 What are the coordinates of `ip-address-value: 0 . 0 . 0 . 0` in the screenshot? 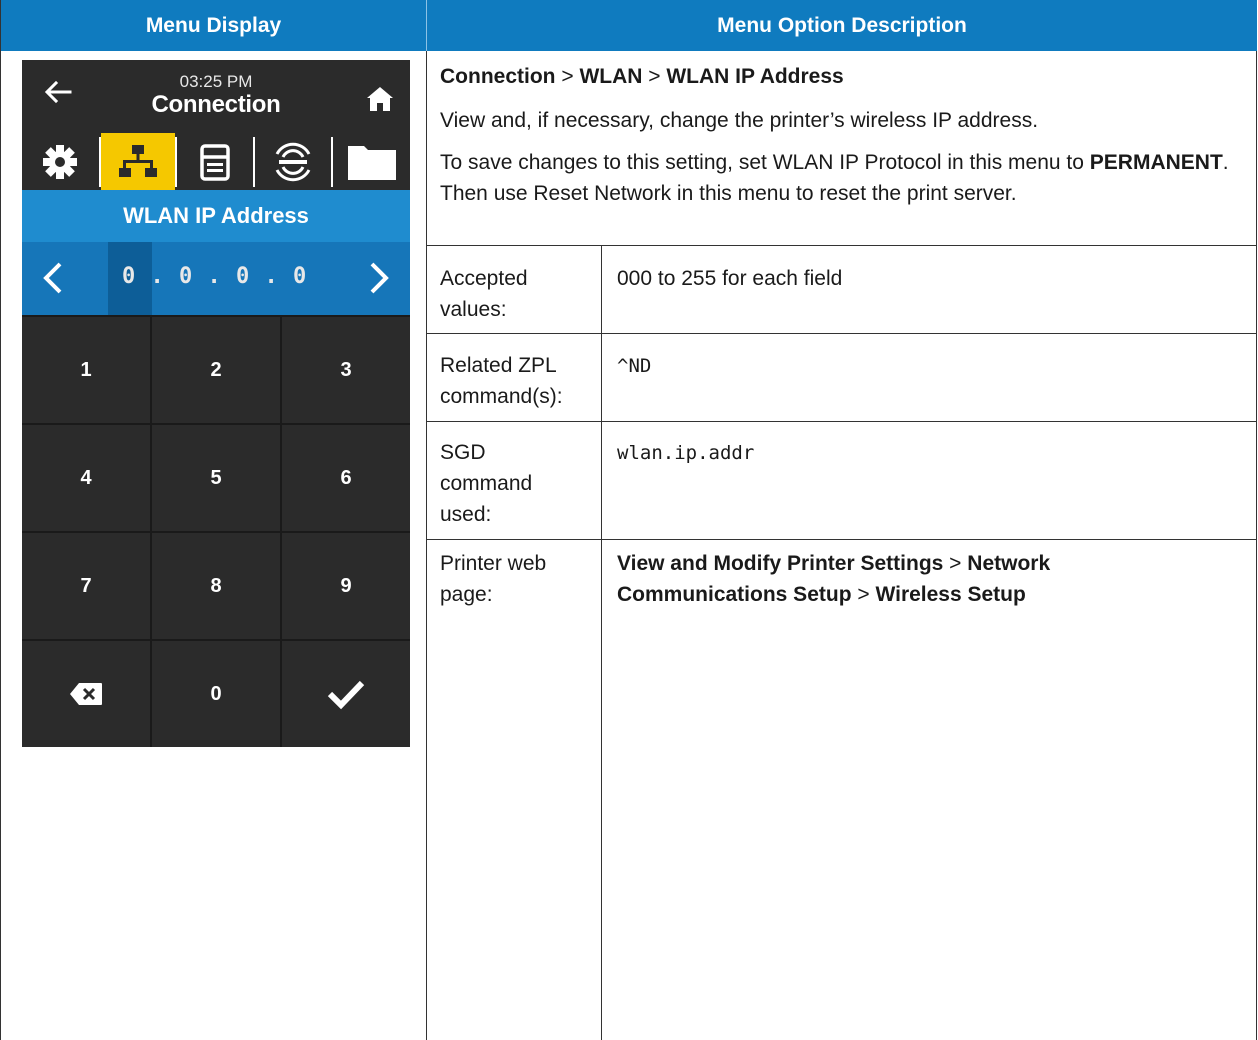 It's located at (214, 276).